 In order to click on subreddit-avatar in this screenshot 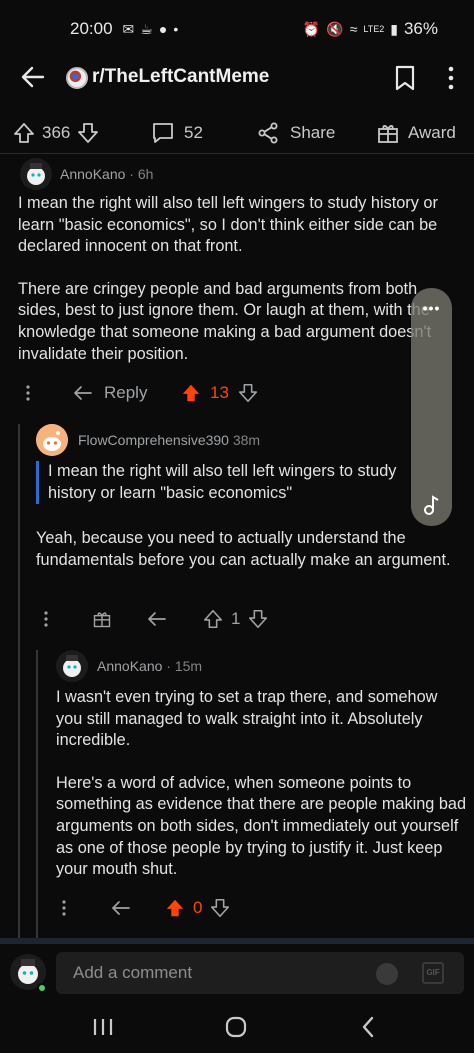, I will do `click(77, 78)`.